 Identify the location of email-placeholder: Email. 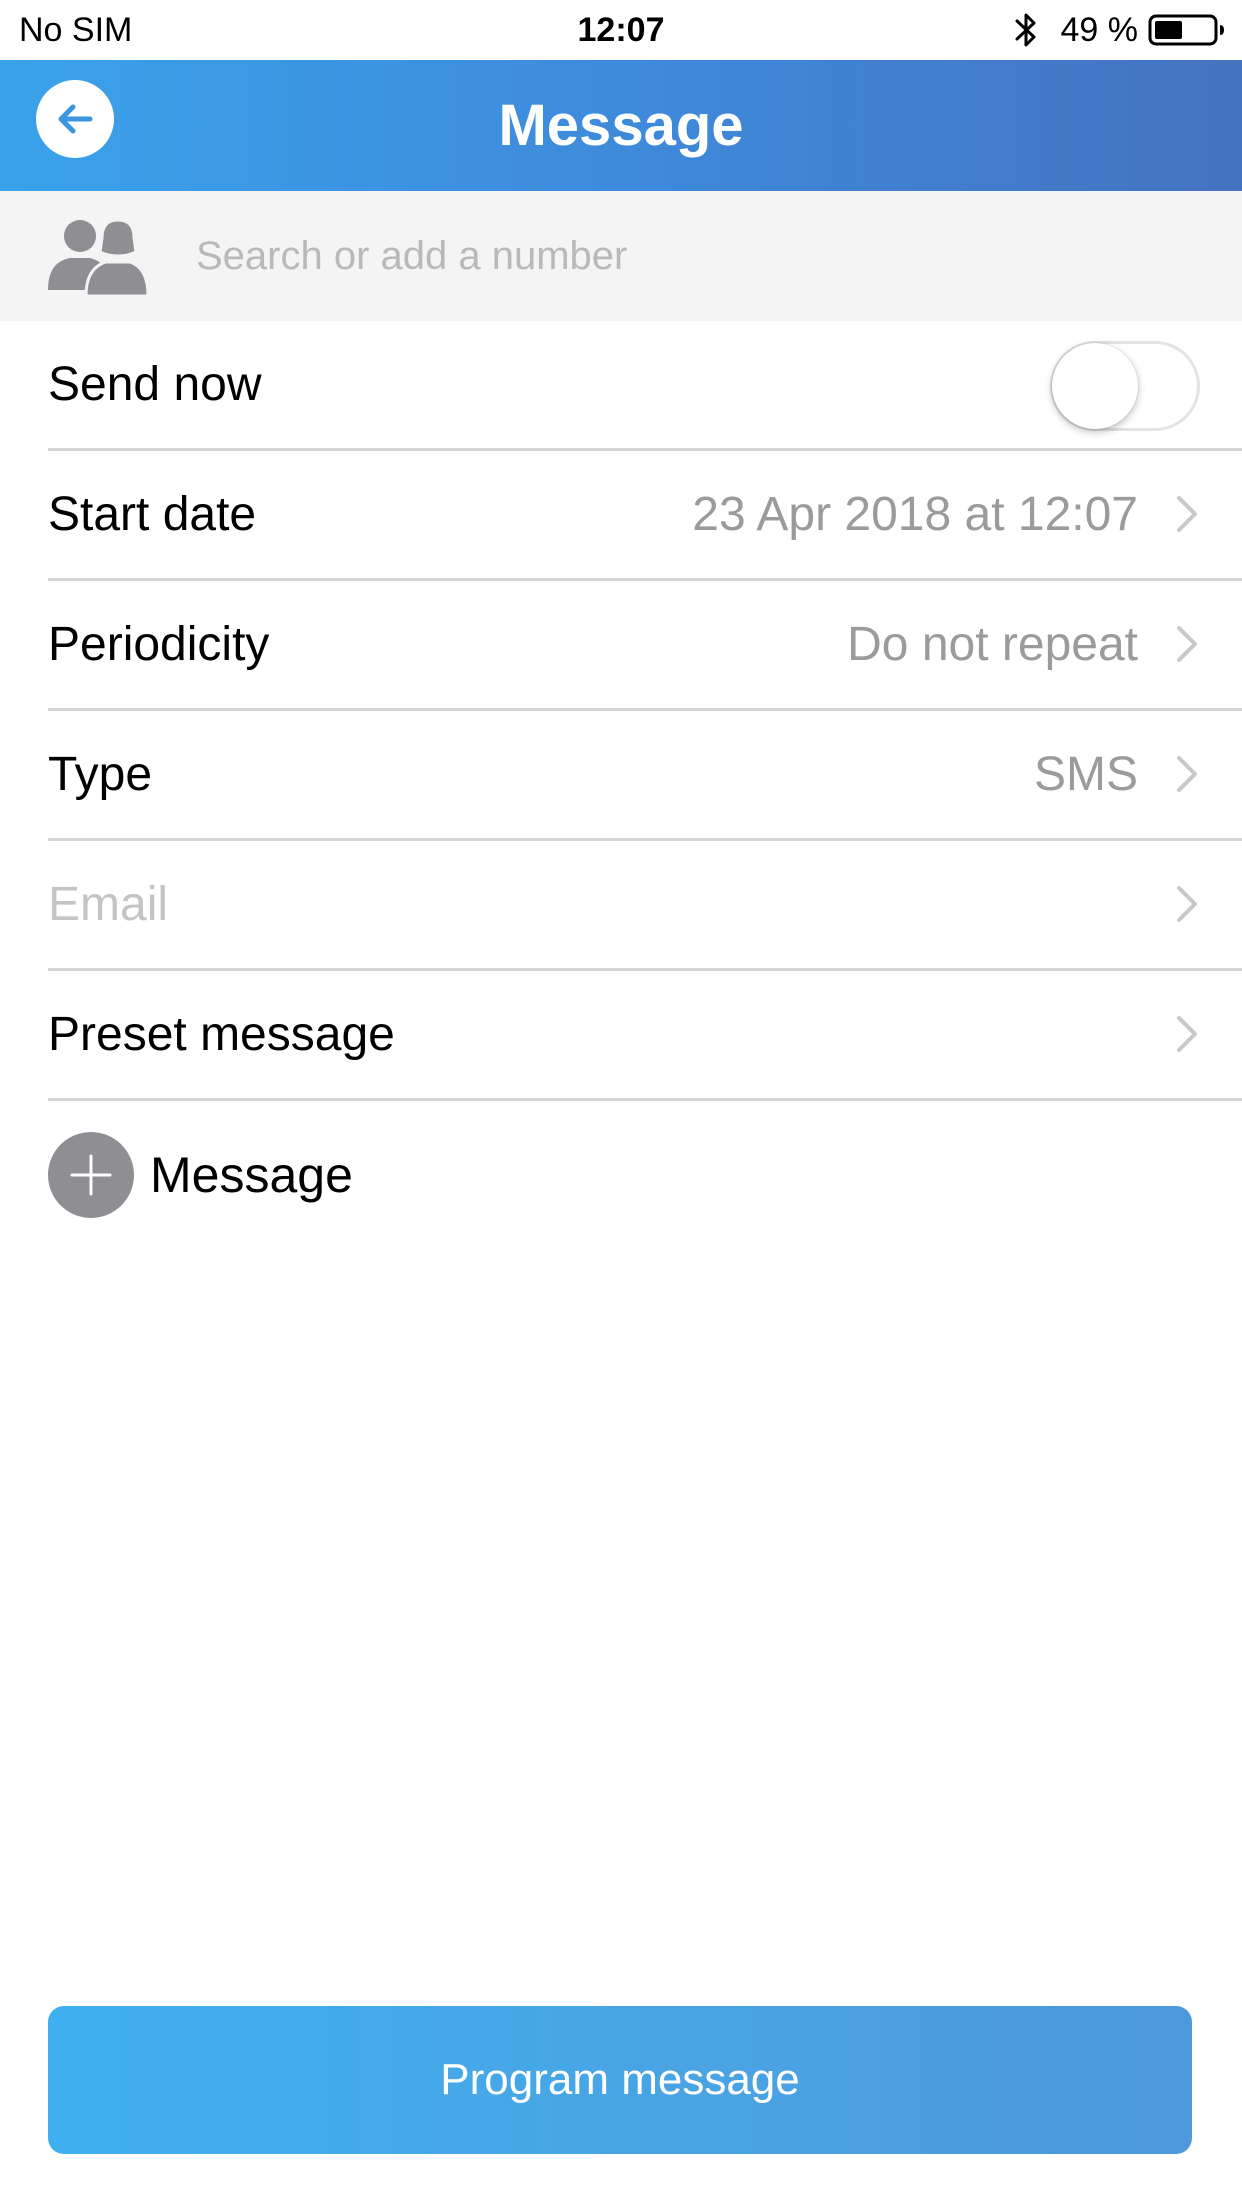
(108, 904).